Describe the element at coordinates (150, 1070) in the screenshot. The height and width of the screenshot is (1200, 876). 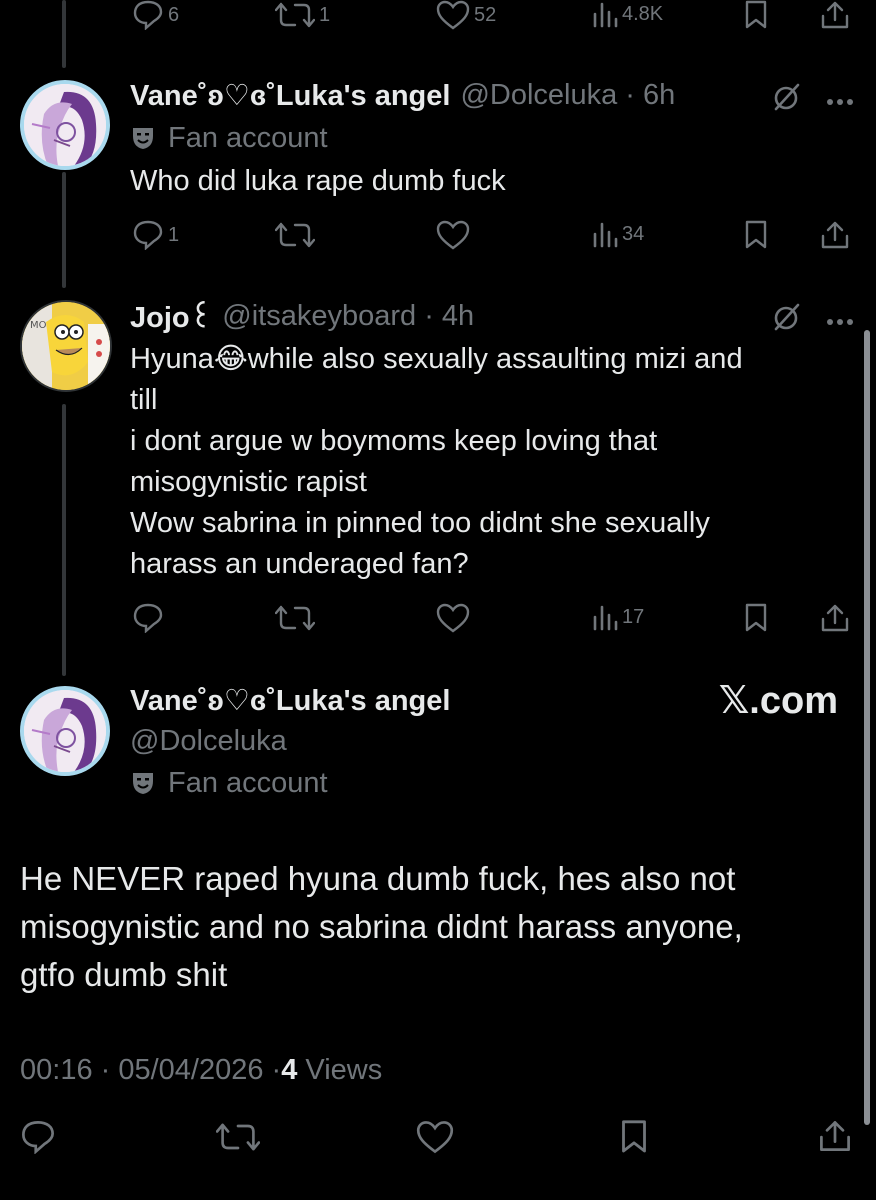
I see `timestamp: 00:16 · 05/04/2026 ·` at that location.